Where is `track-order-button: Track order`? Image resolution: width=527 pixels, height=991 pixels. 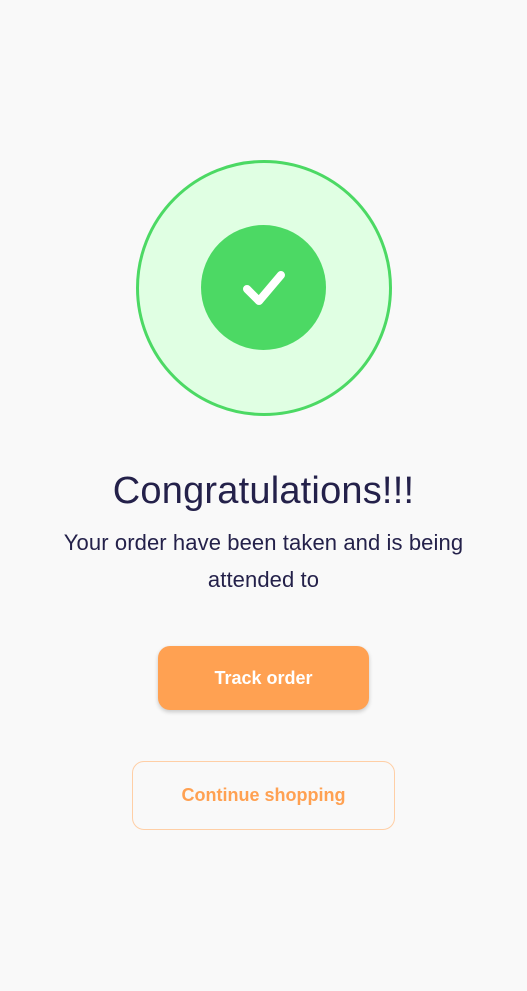
track-order-button: Track order is located at coordinates (263, 678).